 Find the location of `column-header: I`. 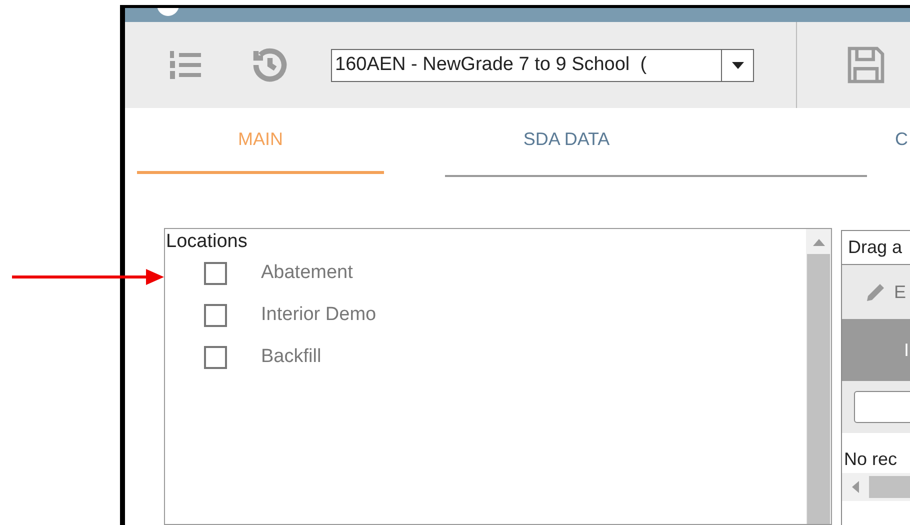

column-header: I is located at coordinates (876, 350).